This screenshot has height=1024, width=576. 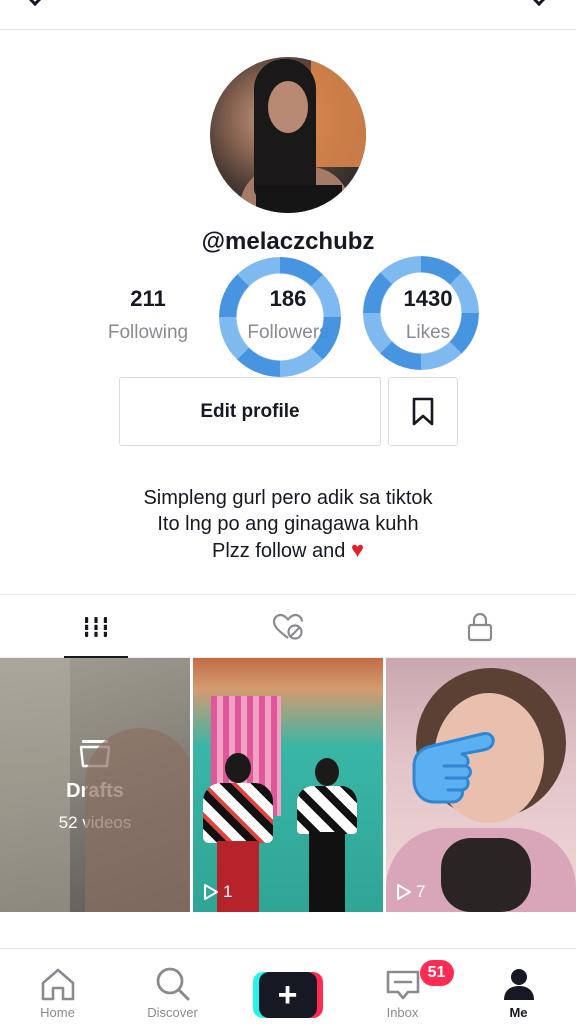 I want to click on nav-create: +, so click(x=287, y=987).